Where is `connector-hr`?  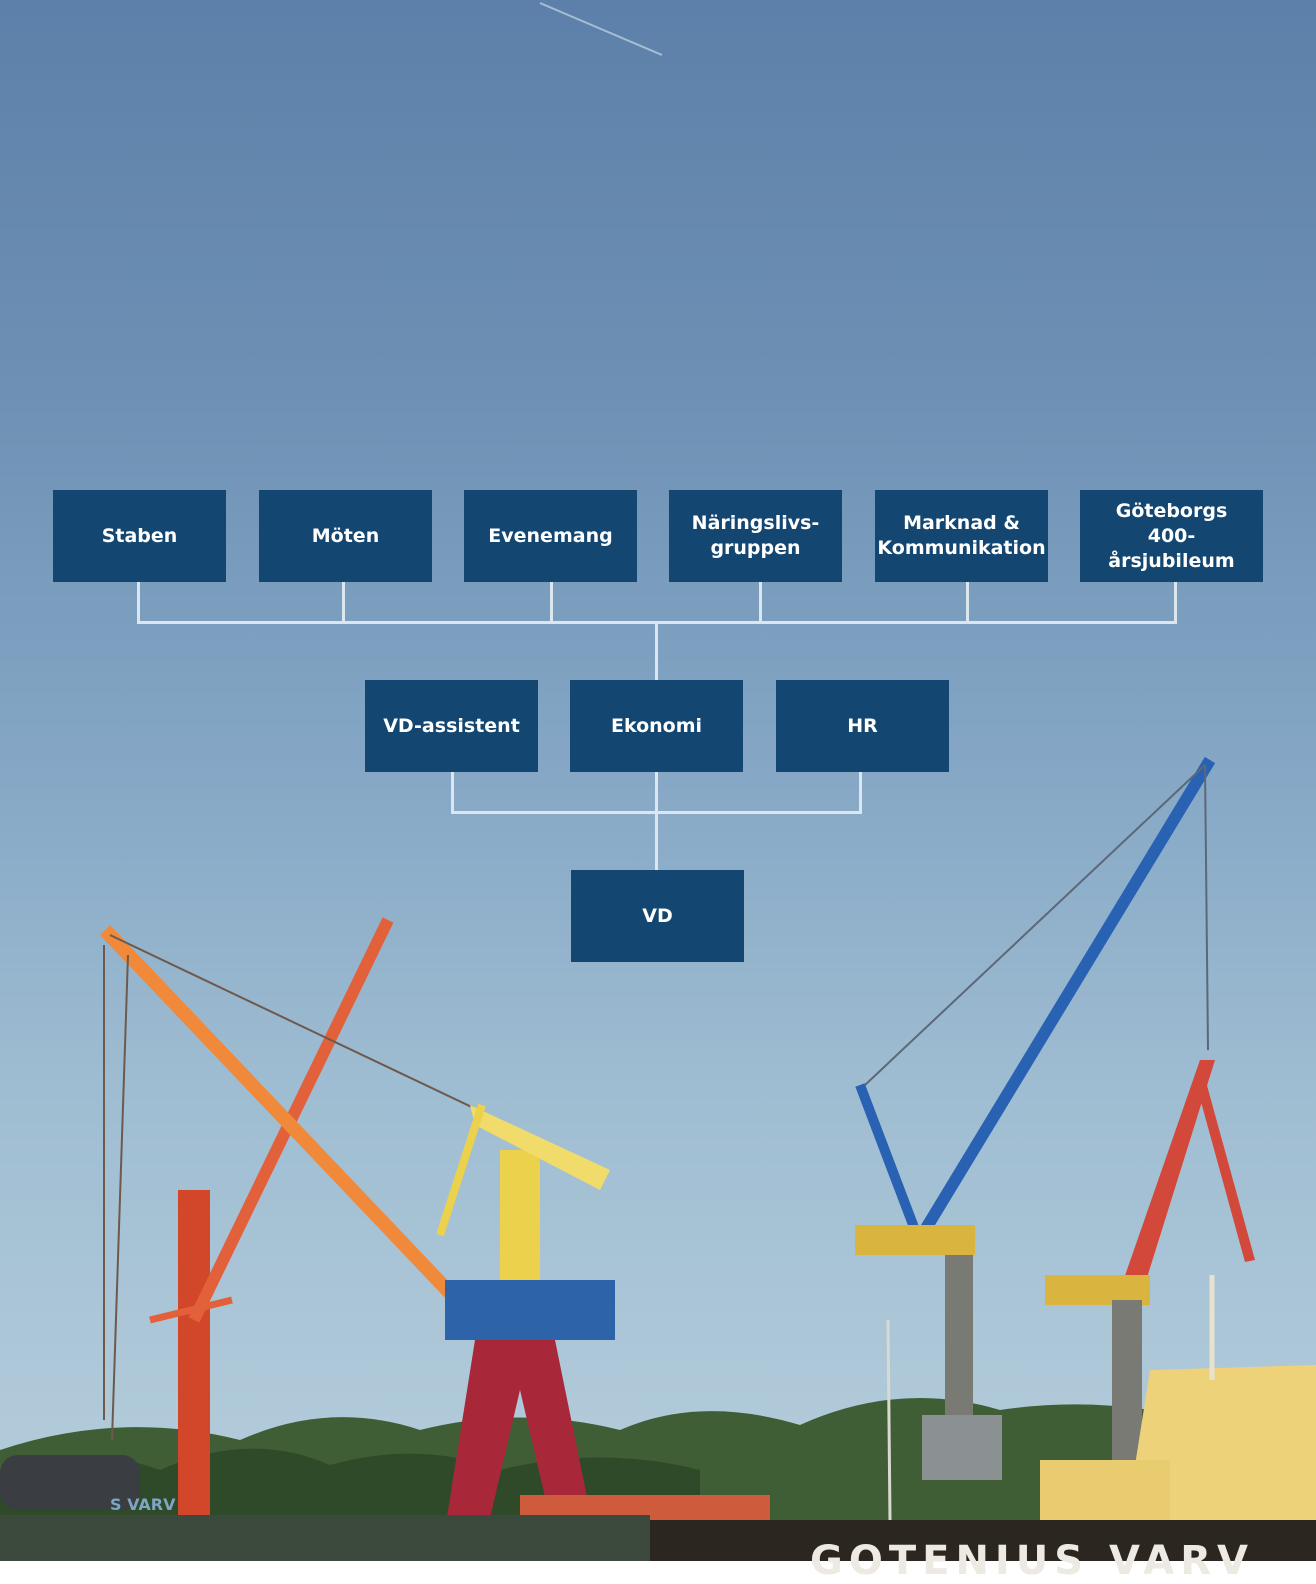 connector-hr is located at coordinates (860, 793).